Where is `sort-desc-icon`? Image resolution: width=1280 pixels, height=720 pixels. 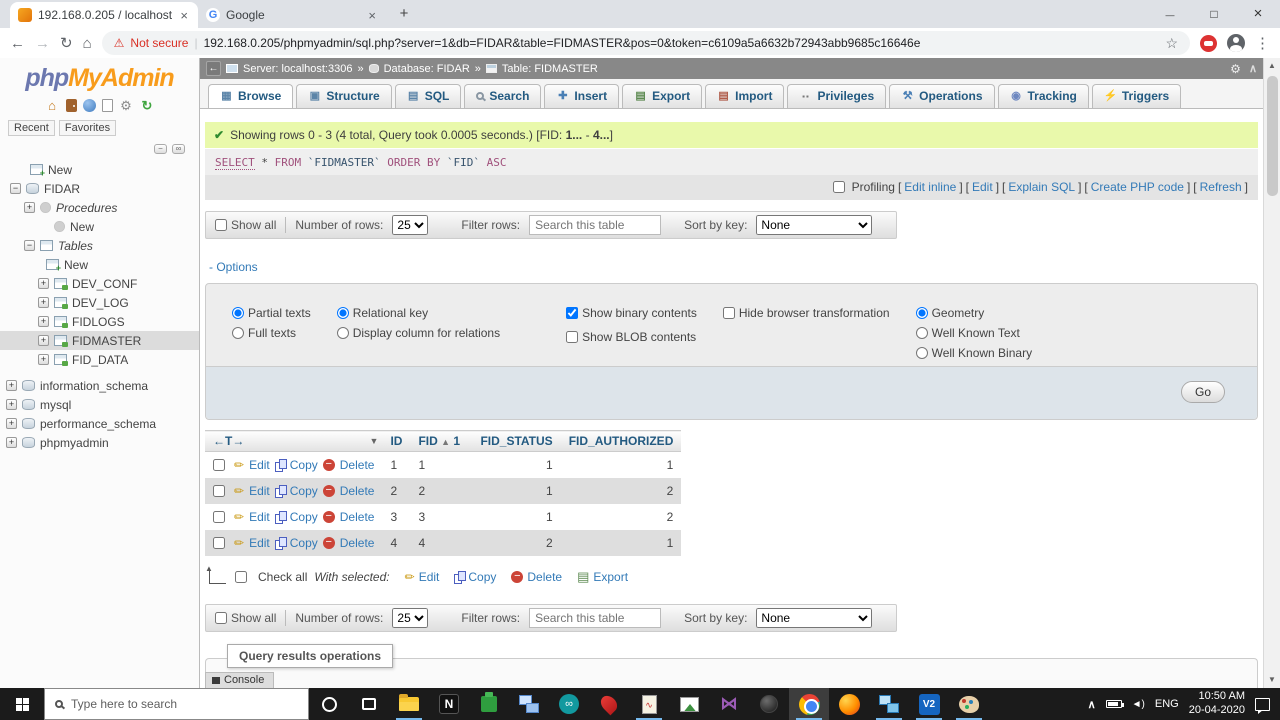
sort-desc-icon is located at coordinates (374, 441).